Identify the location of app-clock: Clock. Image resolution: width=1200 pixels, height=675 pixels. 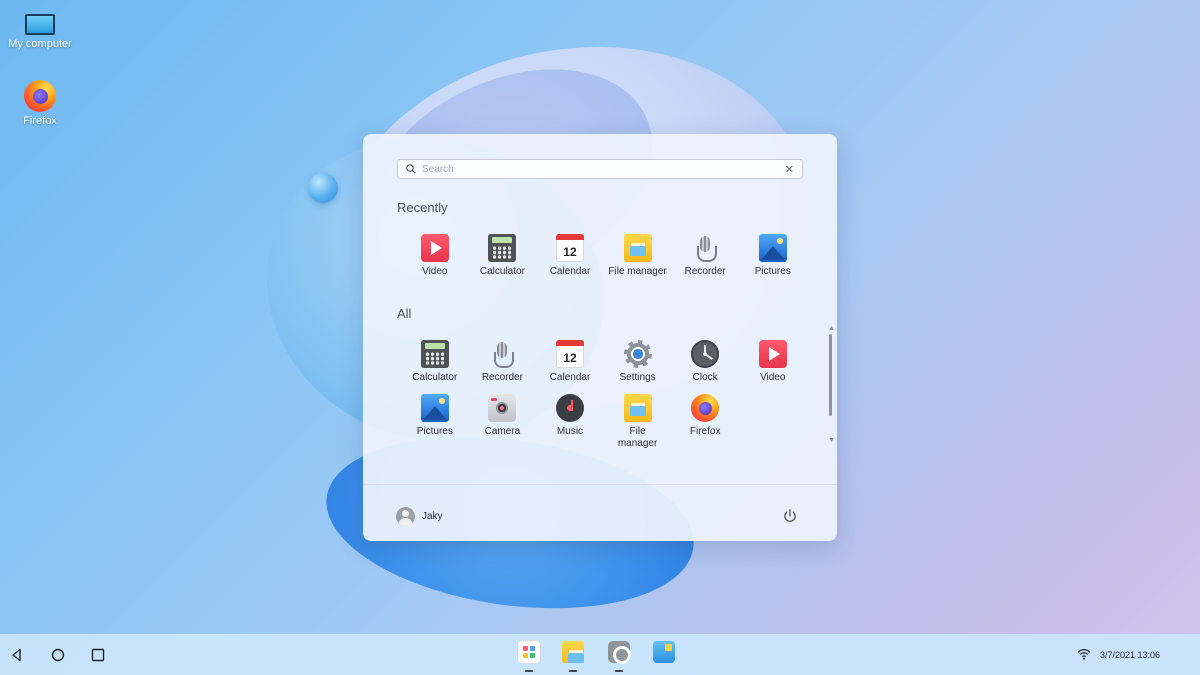
(705, 362).